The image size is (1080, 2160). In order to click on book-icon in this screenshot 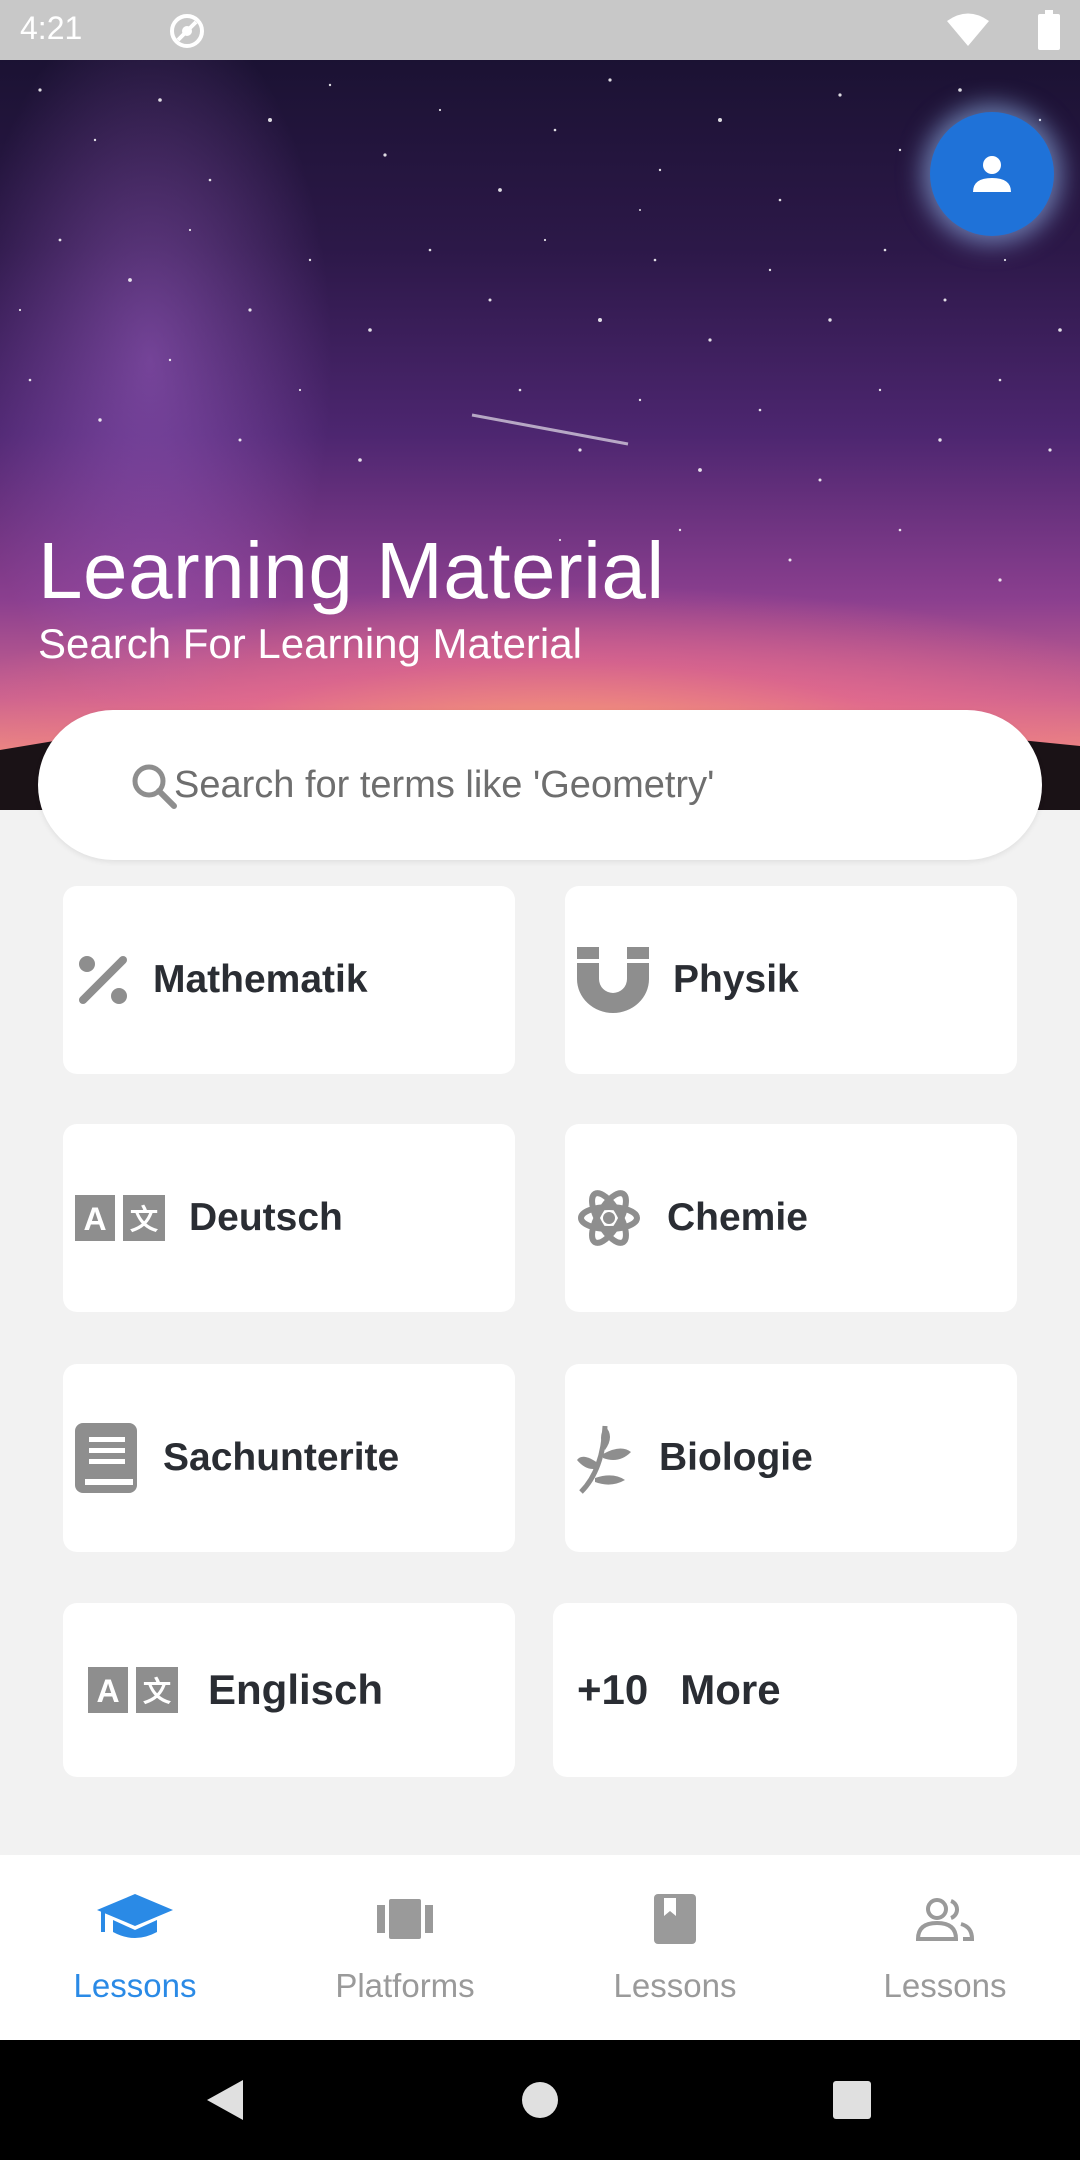, I will do `click(106, 1458)`.